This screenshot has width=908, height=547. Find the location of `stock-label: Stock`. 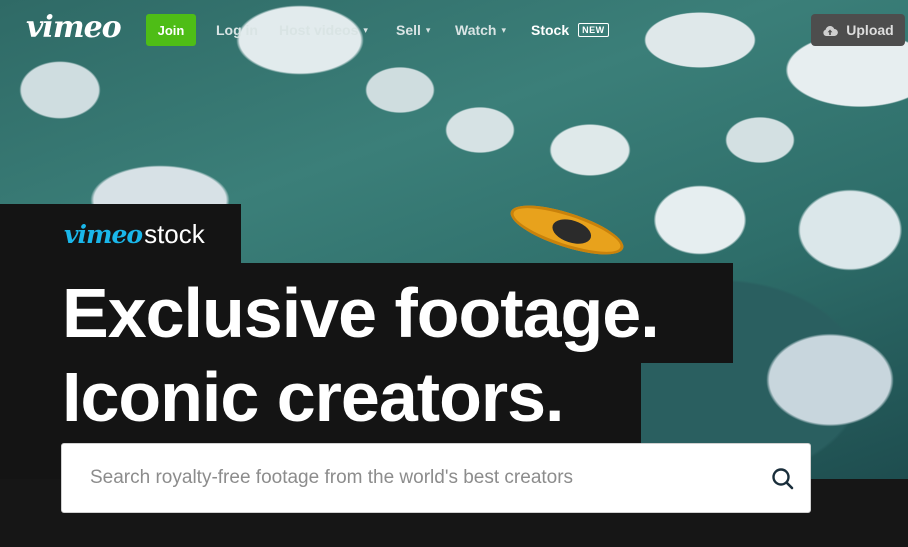

stock-label: Stock is located at coordinates (550, 30).